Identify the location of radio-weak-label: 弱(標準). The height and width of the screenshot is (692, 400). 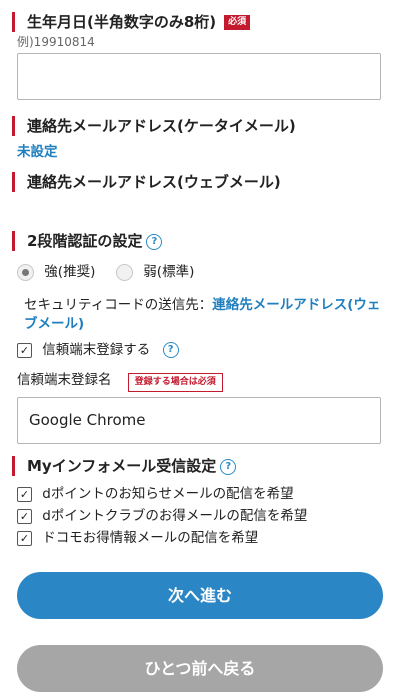
(169, 272).